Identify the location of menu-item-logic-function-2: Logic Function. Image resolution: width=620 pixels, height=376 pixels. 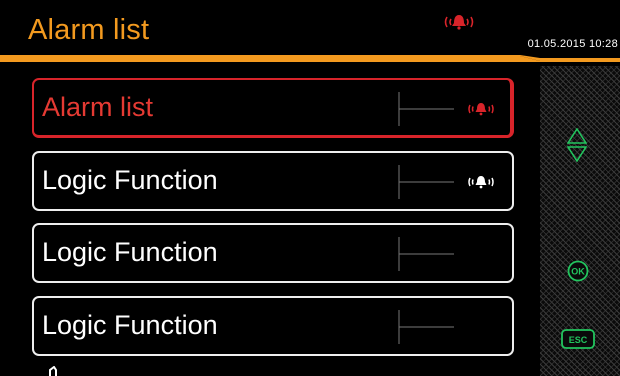
(273, 253).